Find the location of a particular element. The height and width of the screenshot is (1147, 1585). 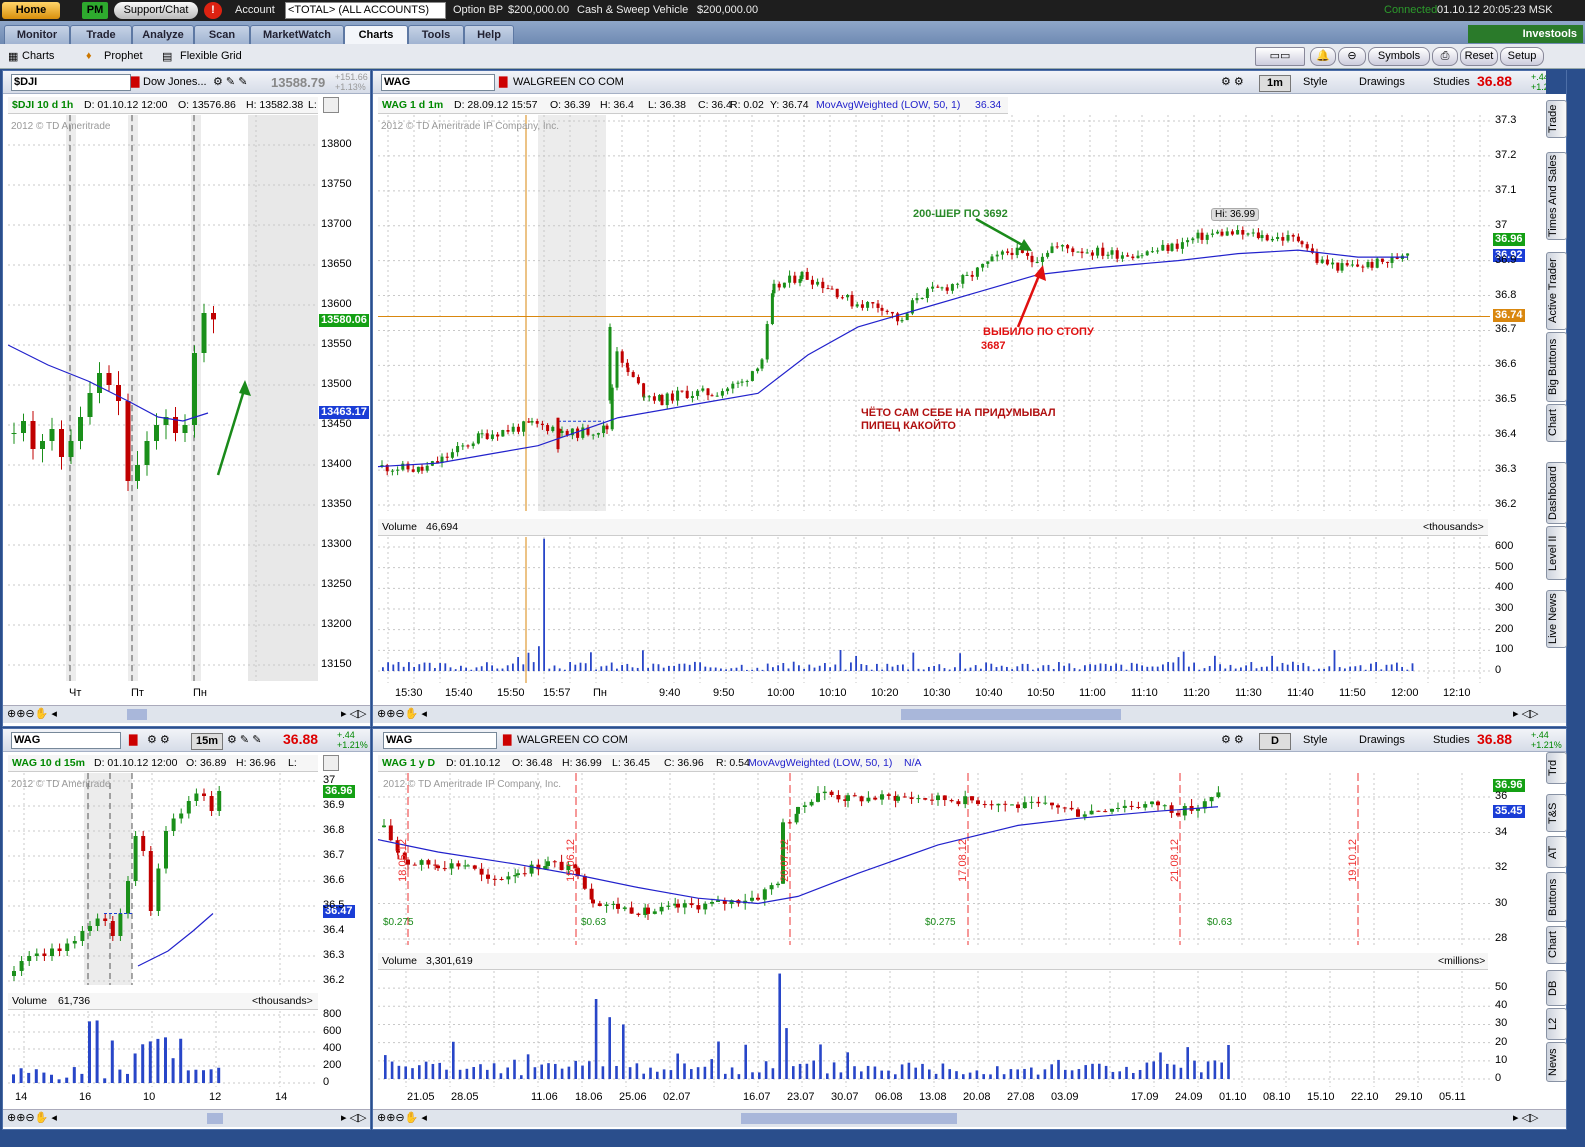

dji-symbol-input: $DJI is located at coordinates (71, 82).